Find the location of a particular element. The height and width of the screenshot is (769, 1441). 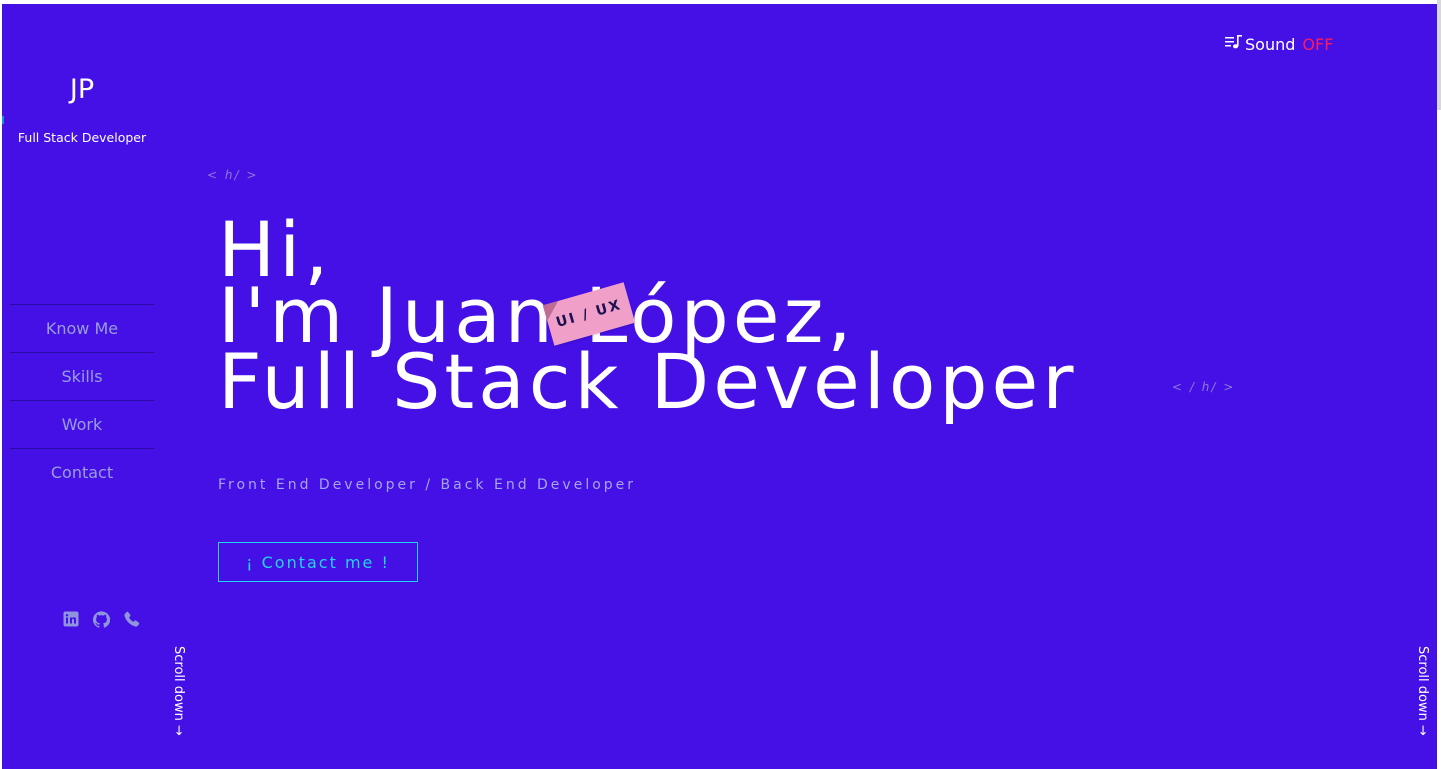

social-links is located at coordinates (101, 619).